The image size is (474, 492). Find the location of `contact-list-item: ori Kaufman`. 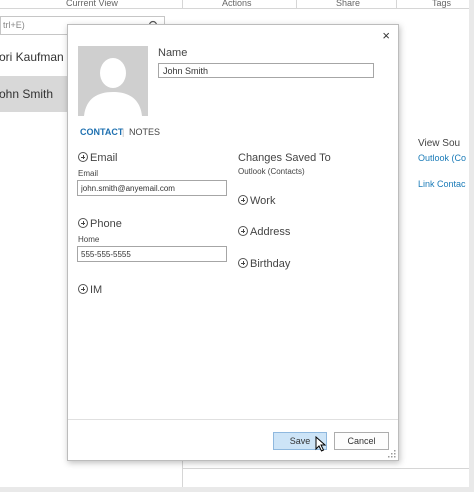

contact-list-item: ori Kaufman is located at coordinates (34, 57).